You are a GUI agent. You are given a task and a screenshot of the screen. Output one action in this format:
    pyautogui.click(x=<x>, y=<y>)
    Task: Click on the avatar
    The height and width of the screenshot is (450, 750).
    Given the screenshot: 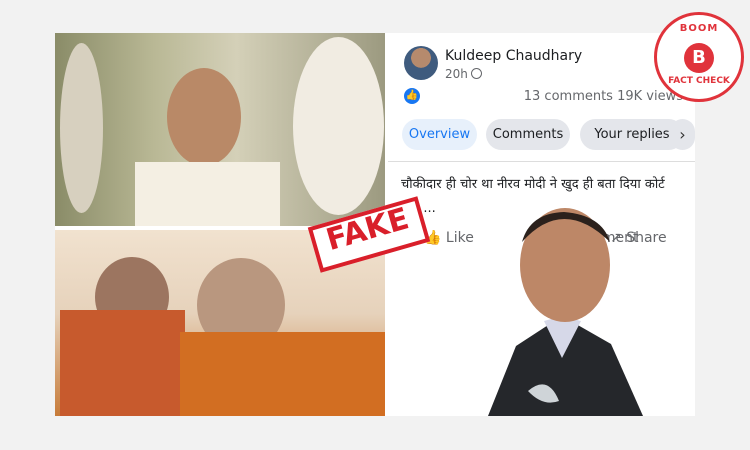 What is the action you would take?
    pyautogui.click(x=421, y=63)
    